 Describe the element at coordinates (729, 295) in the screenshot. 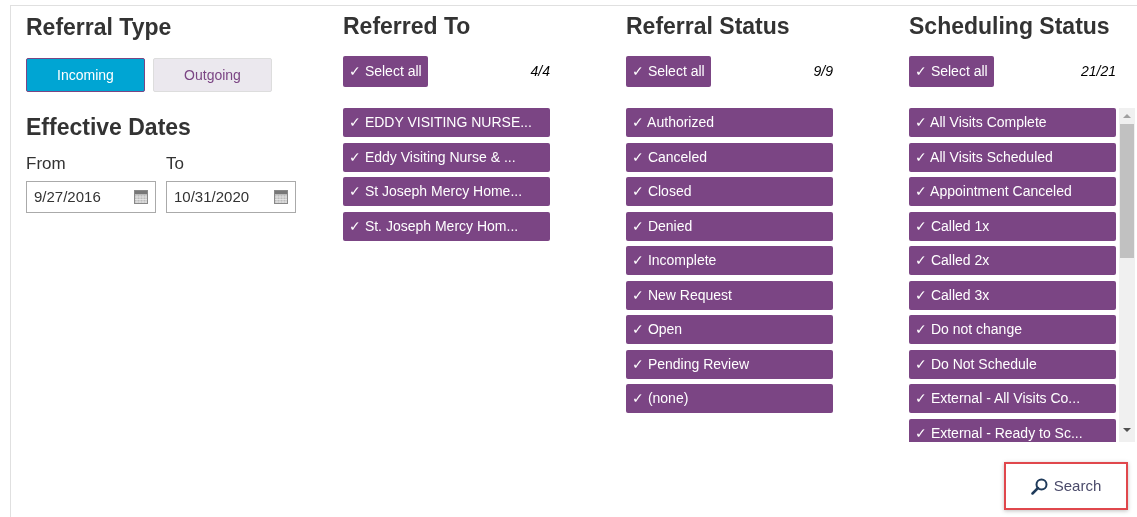

I see `filter-chip: ✓ New Request` at that location.